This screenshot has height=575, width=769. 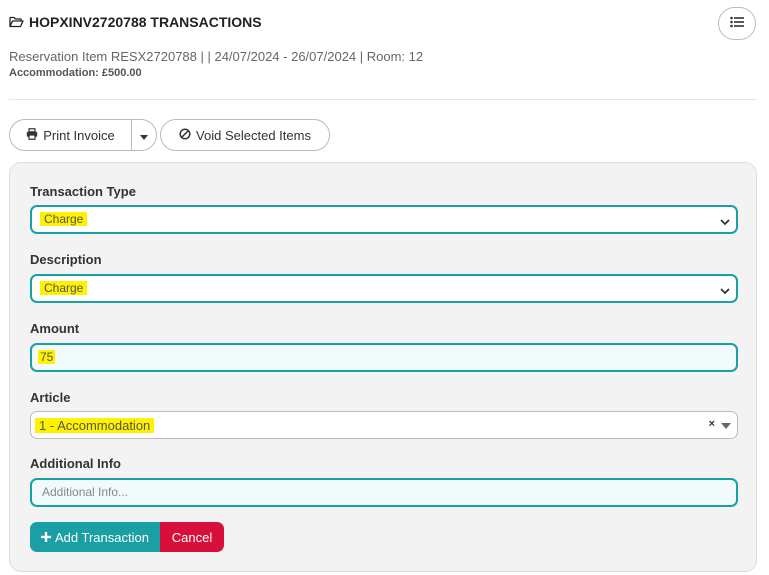 What do you see at coordinates (384, 357) in the screenshot?
I see `amount-input: 75` at bounding box center [384, 357].